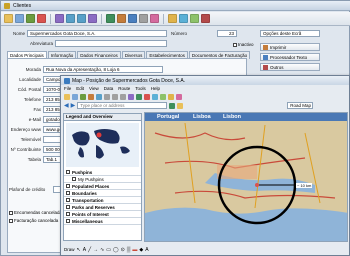 The image size is (350, 256). I want to click on text-icon: A, so click(84, 250).